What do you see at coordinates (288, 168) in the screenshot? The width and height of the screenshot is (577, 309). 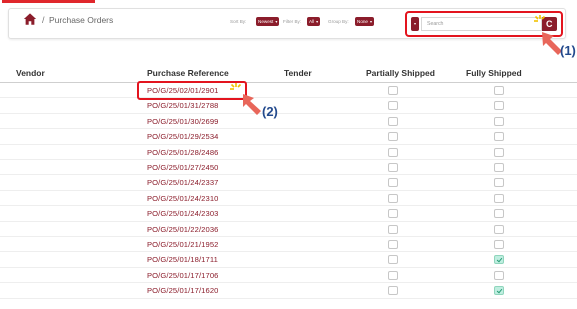 I see `table-row: PO/G/25/01/27/2450` at bounding box center [288, 168].